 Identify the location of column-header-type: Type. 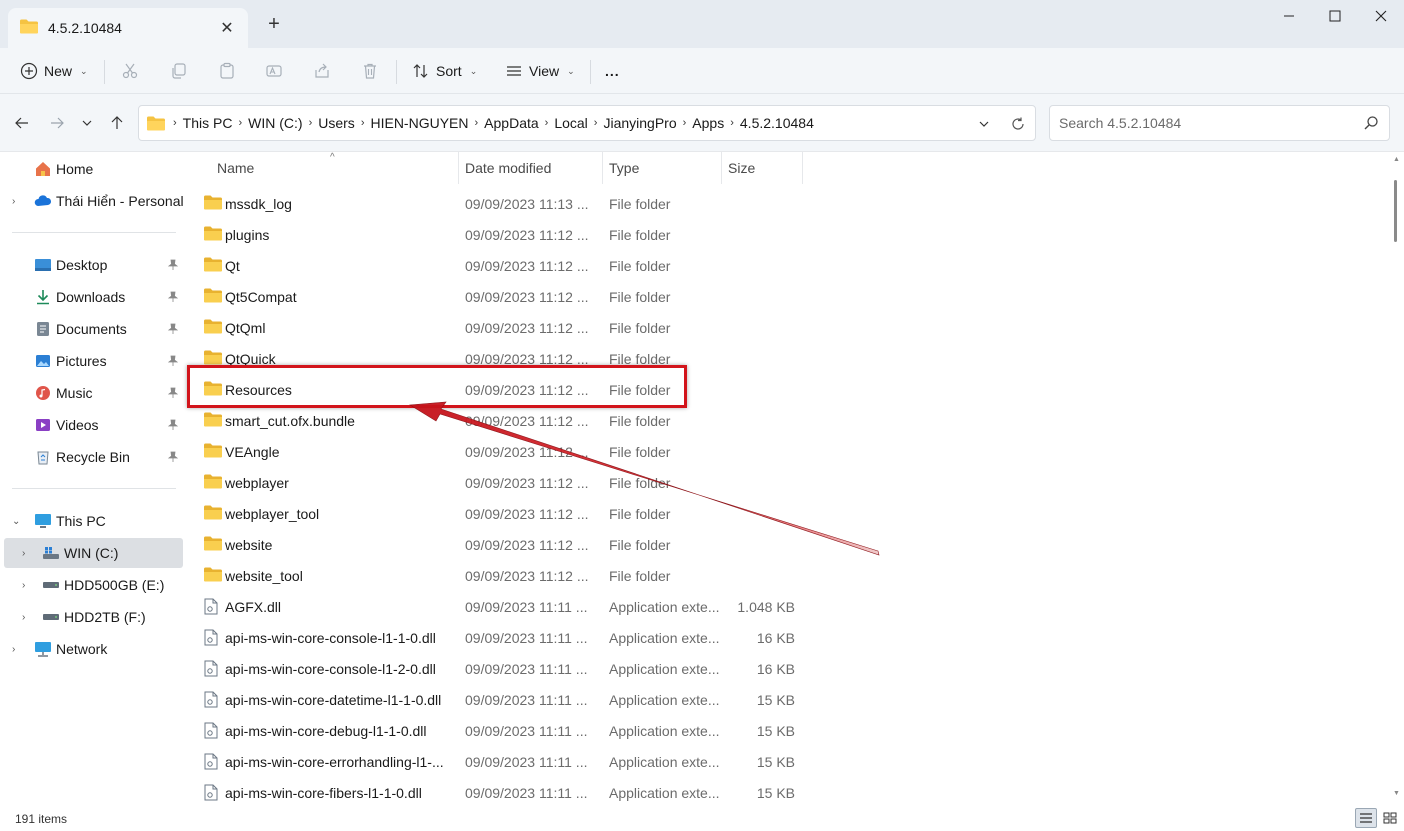
(624, 168).